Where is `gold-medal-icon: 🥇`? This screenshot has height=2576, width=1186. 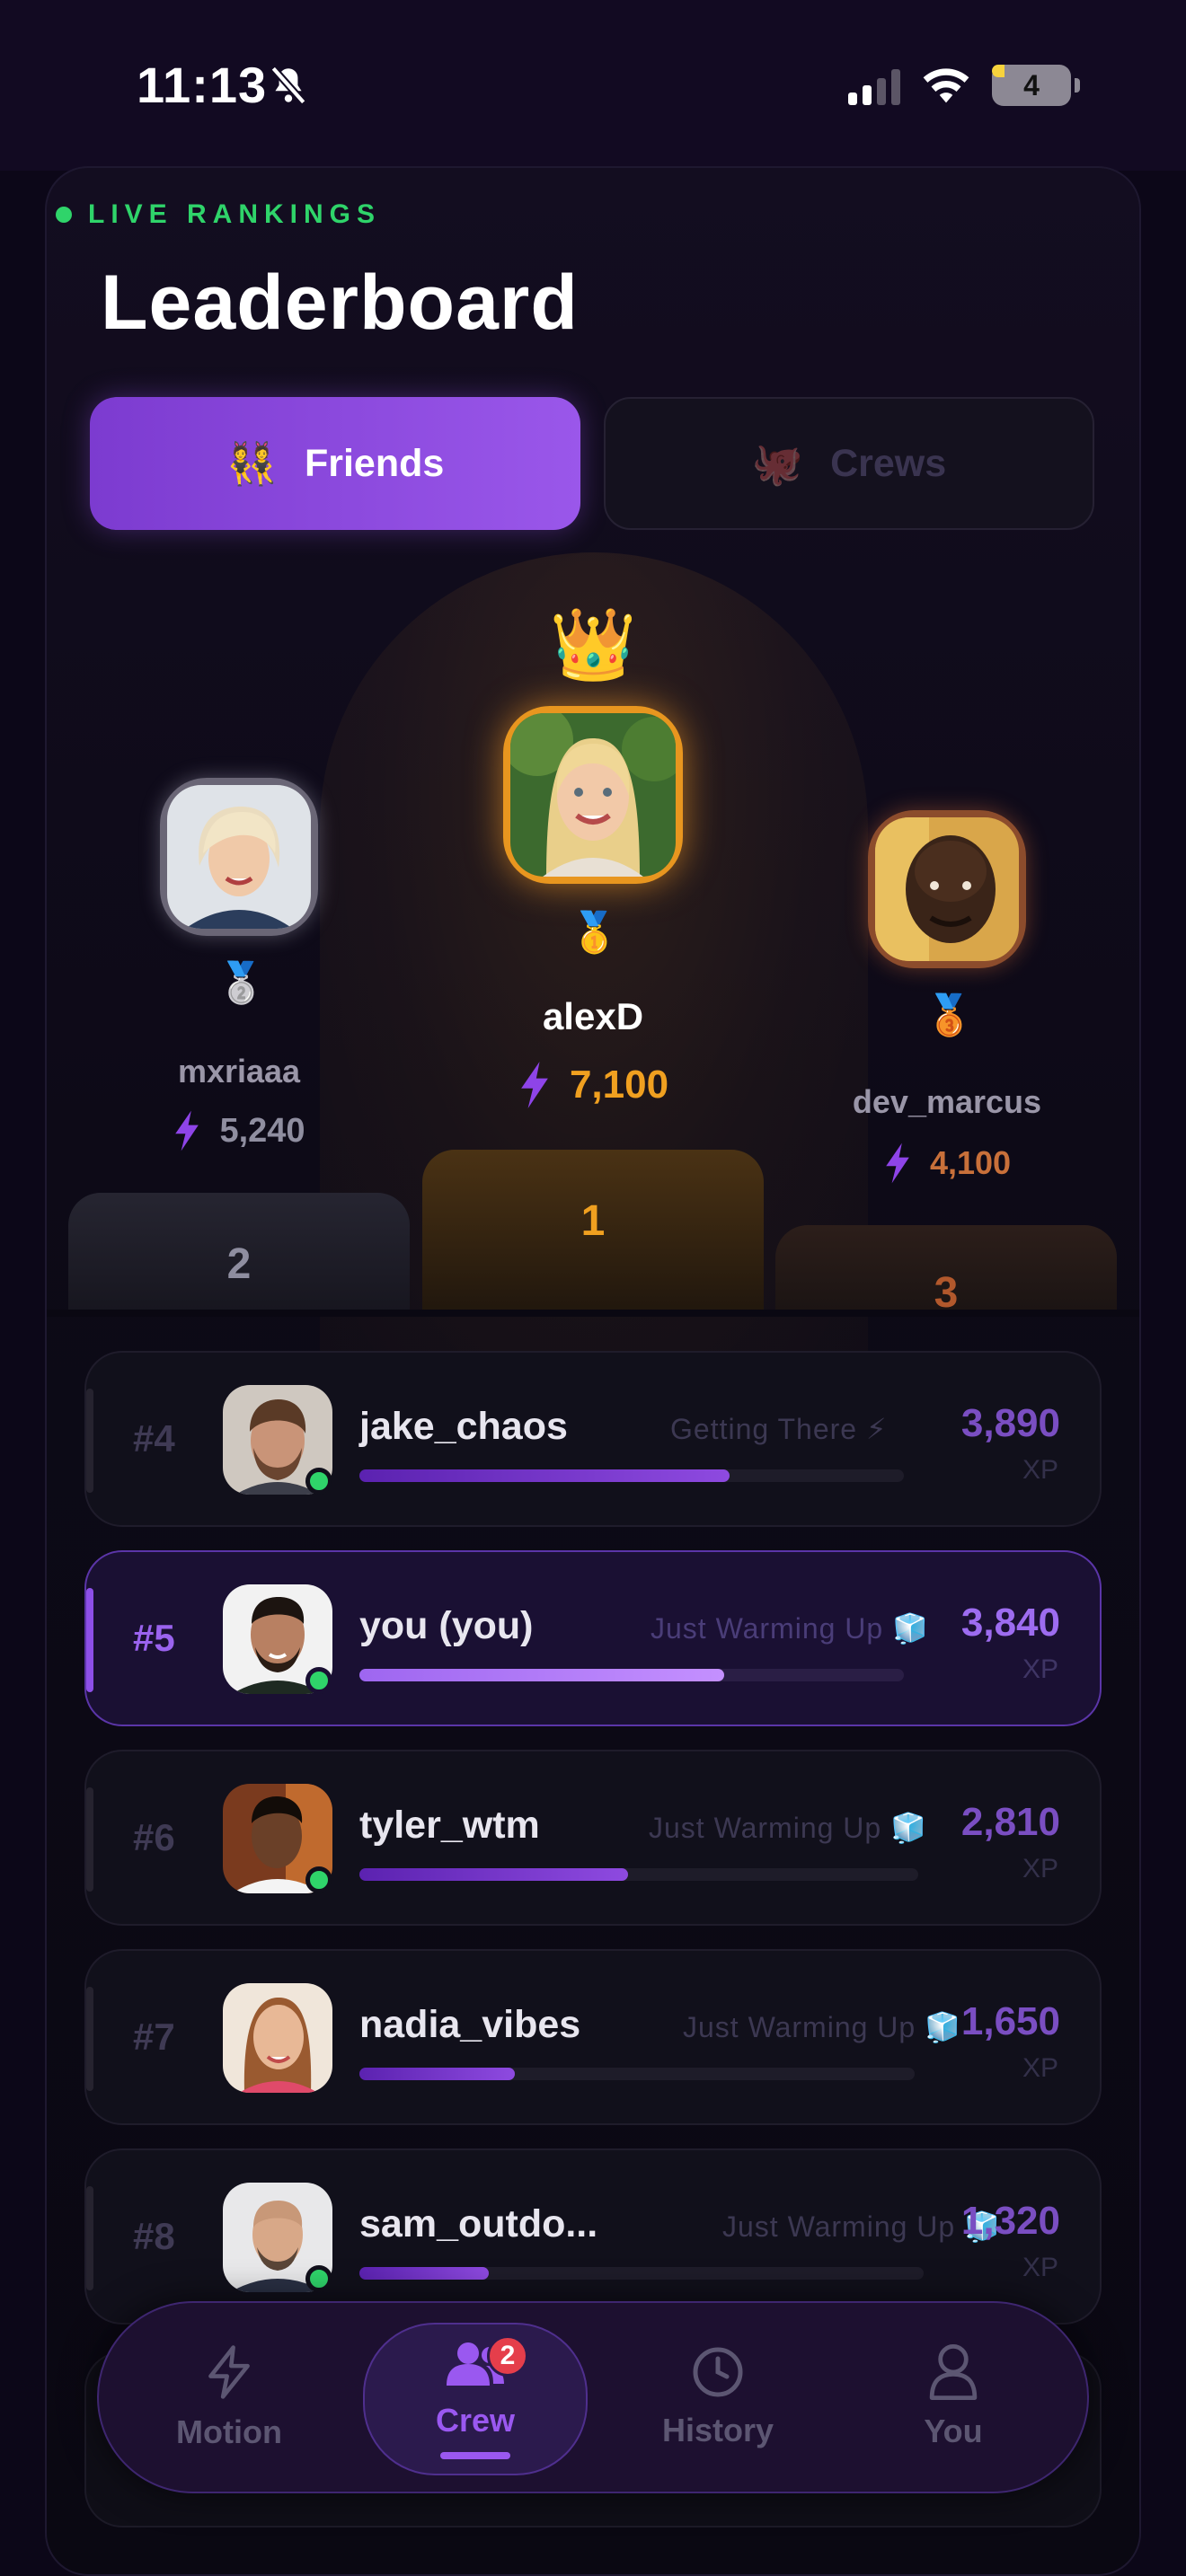 gold-medal-icon: 🥇 is located at coordinates (594, 933).